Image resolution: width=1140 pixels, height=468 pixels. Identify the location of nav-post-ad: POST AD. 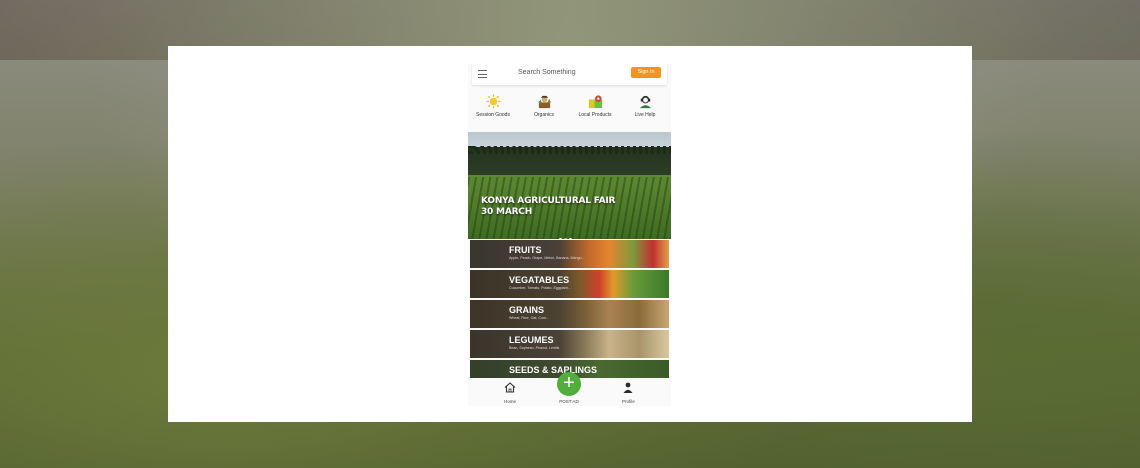
(569, 401).